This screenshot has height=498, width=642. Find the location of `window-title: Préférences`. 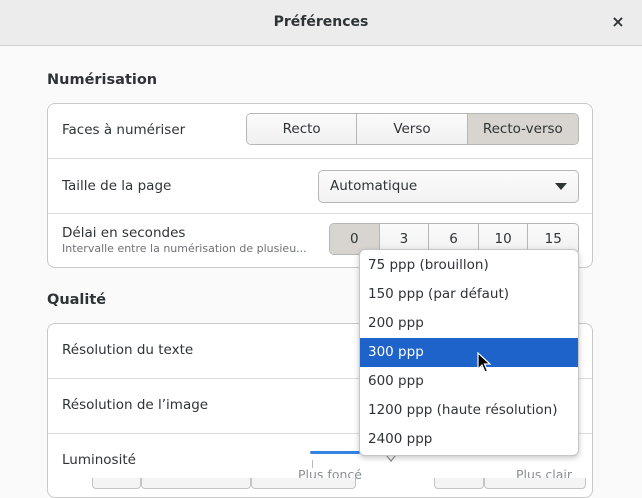

window-title: Préférences is located at coordinates (321, 22).